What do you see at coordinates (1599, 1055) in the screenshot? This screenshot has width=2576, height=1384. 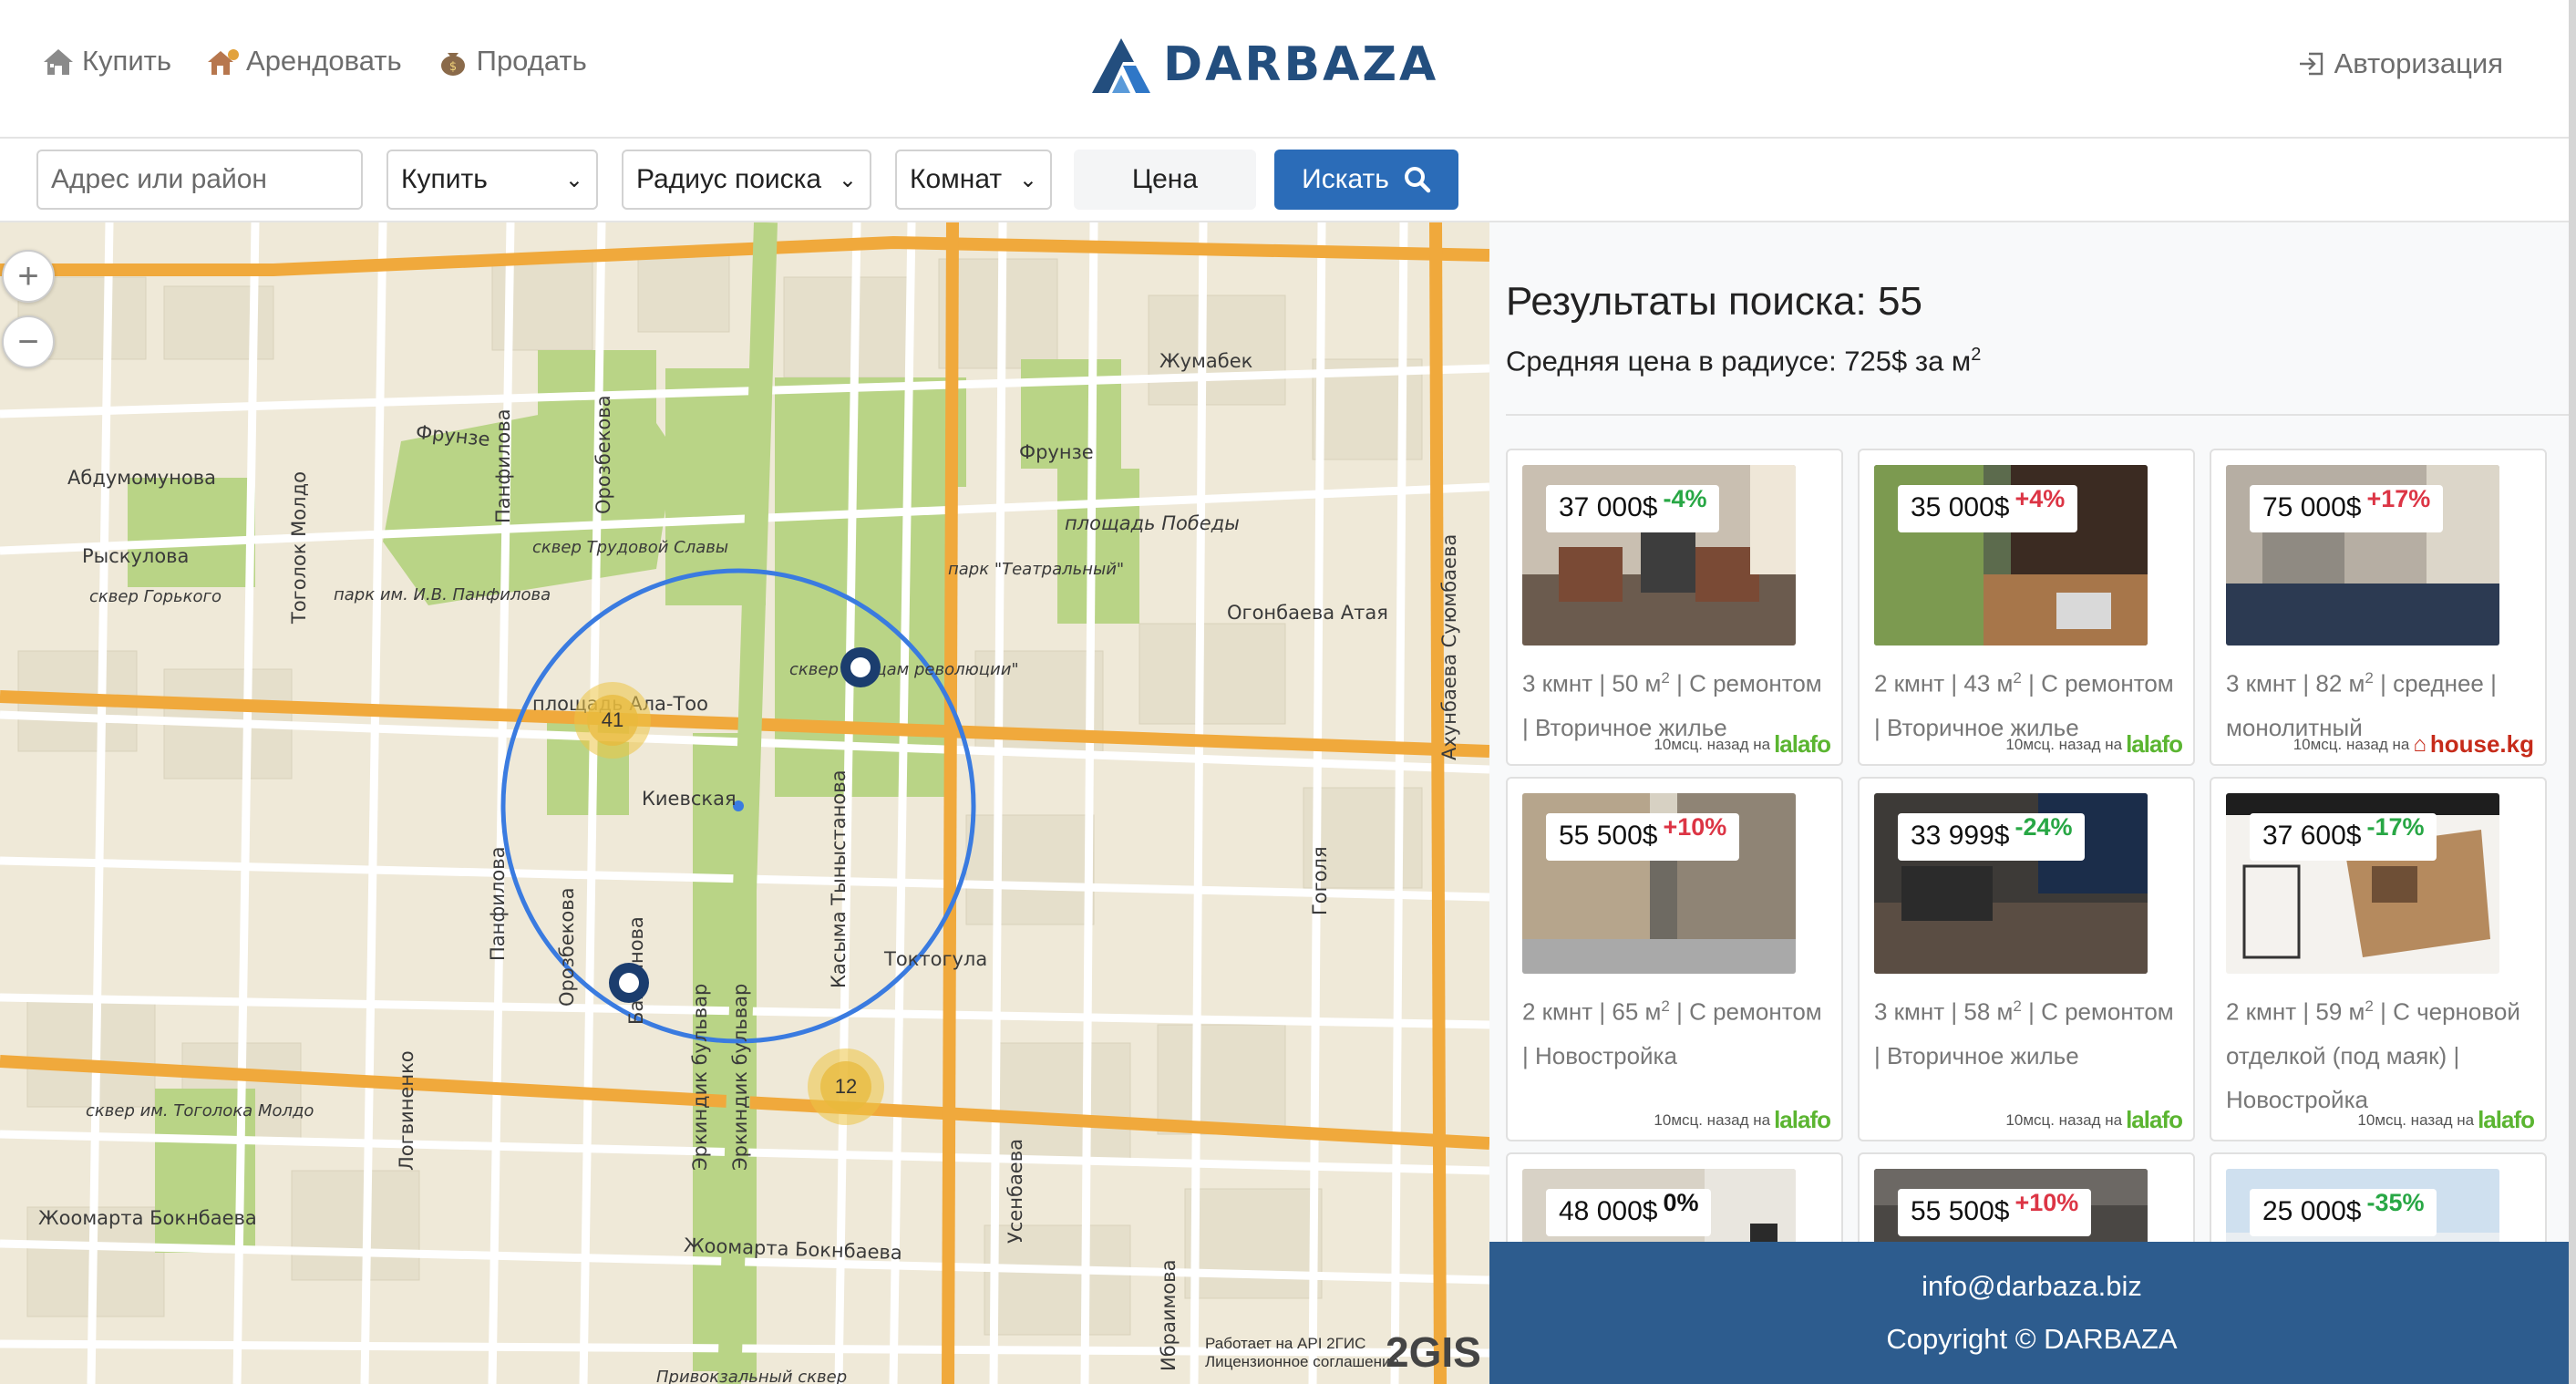 I see `listing-type: | Новостройка` at bounding box center [1599, 1055].